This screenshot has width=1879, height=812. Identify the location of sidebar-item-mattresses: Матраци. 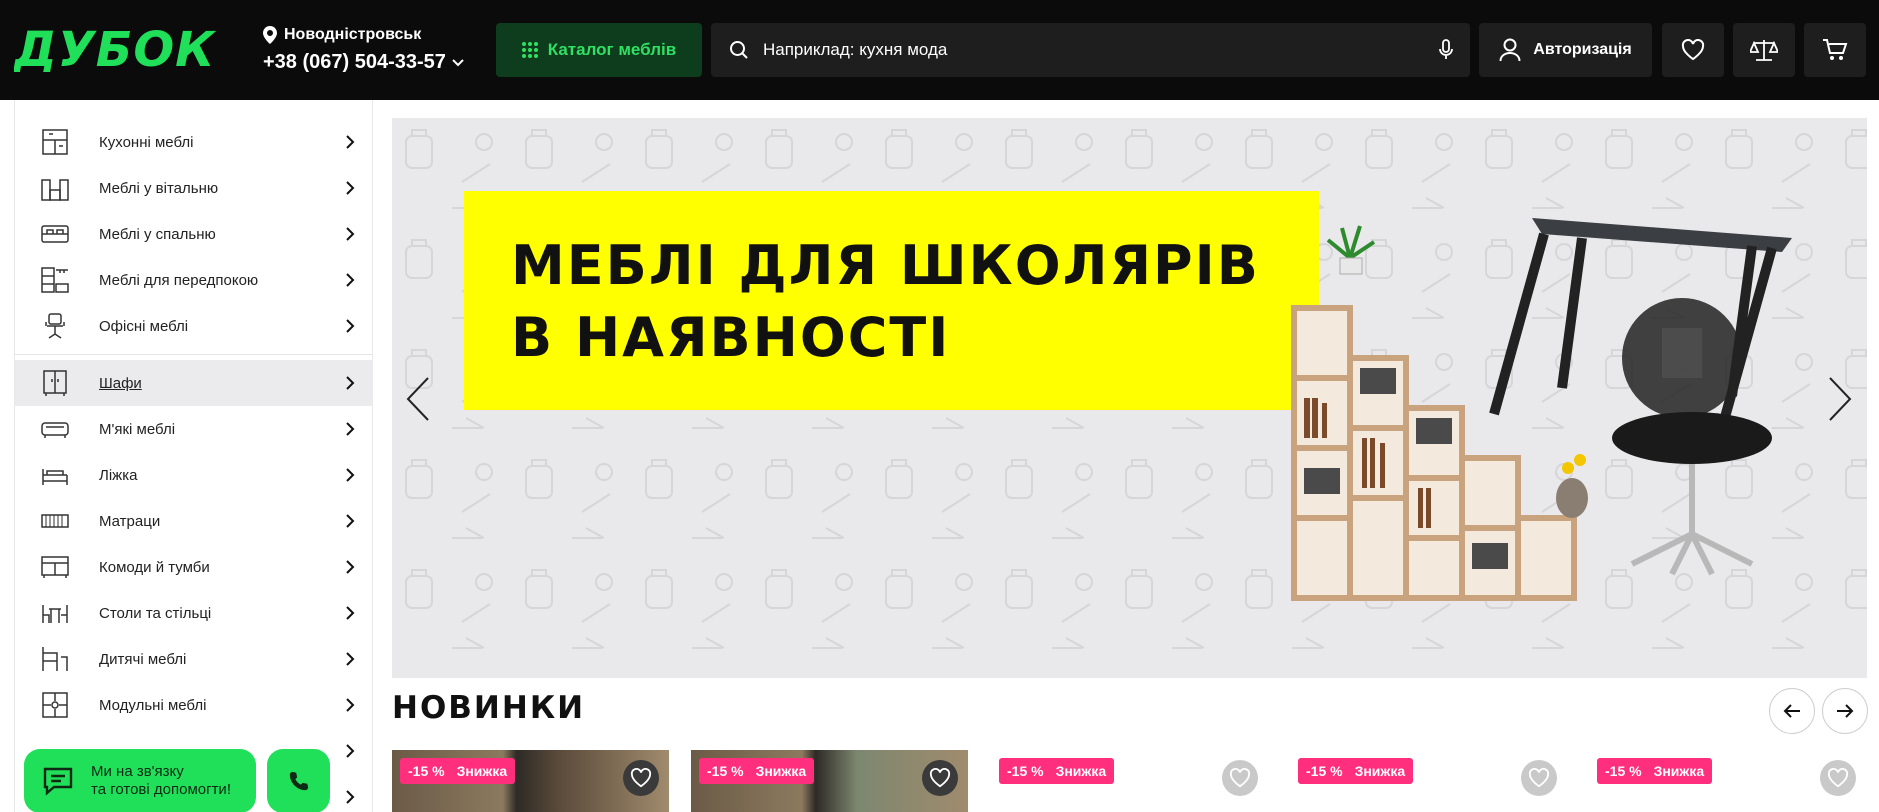
(194, 521).